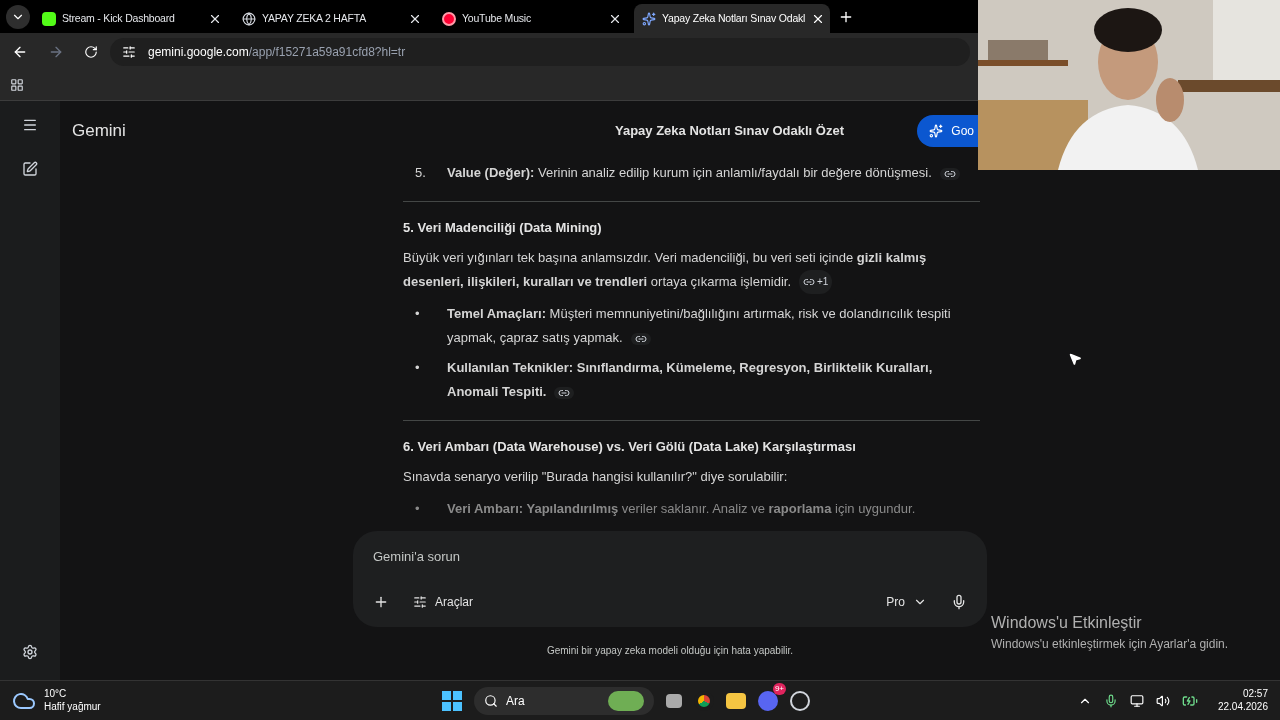  Describe the element at coordinates (277, 52) in the screenshot. I see `url-text: gemini.google.com/app/f15271a59a91cfd8?hl=tr` at that location.